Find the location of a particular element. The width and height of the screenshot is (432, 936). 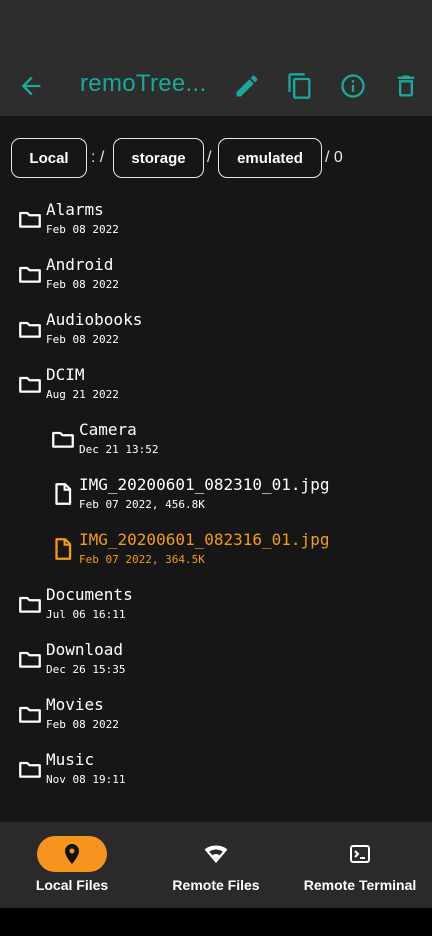

breadcrumb-current-folder: / 0 is located at coordinates (334, 157).